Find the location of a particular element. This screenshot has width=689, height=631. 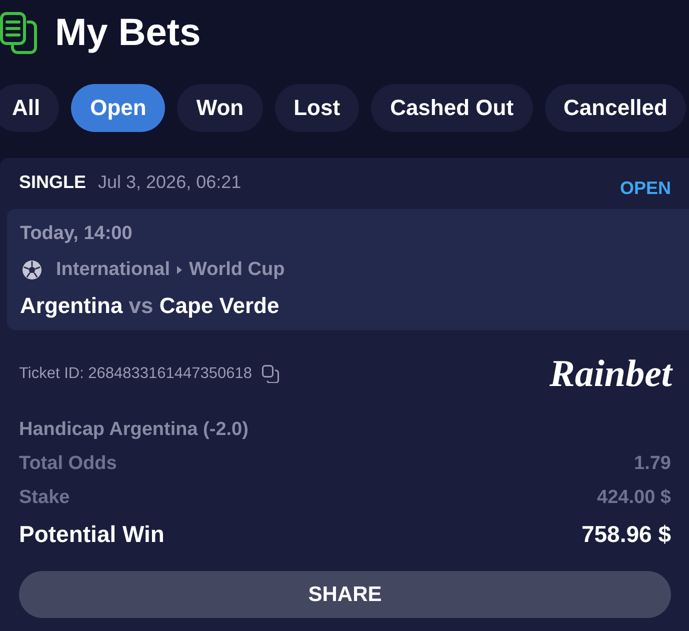

bet-type-label: SINGLE is located at coordinates (52, 182).